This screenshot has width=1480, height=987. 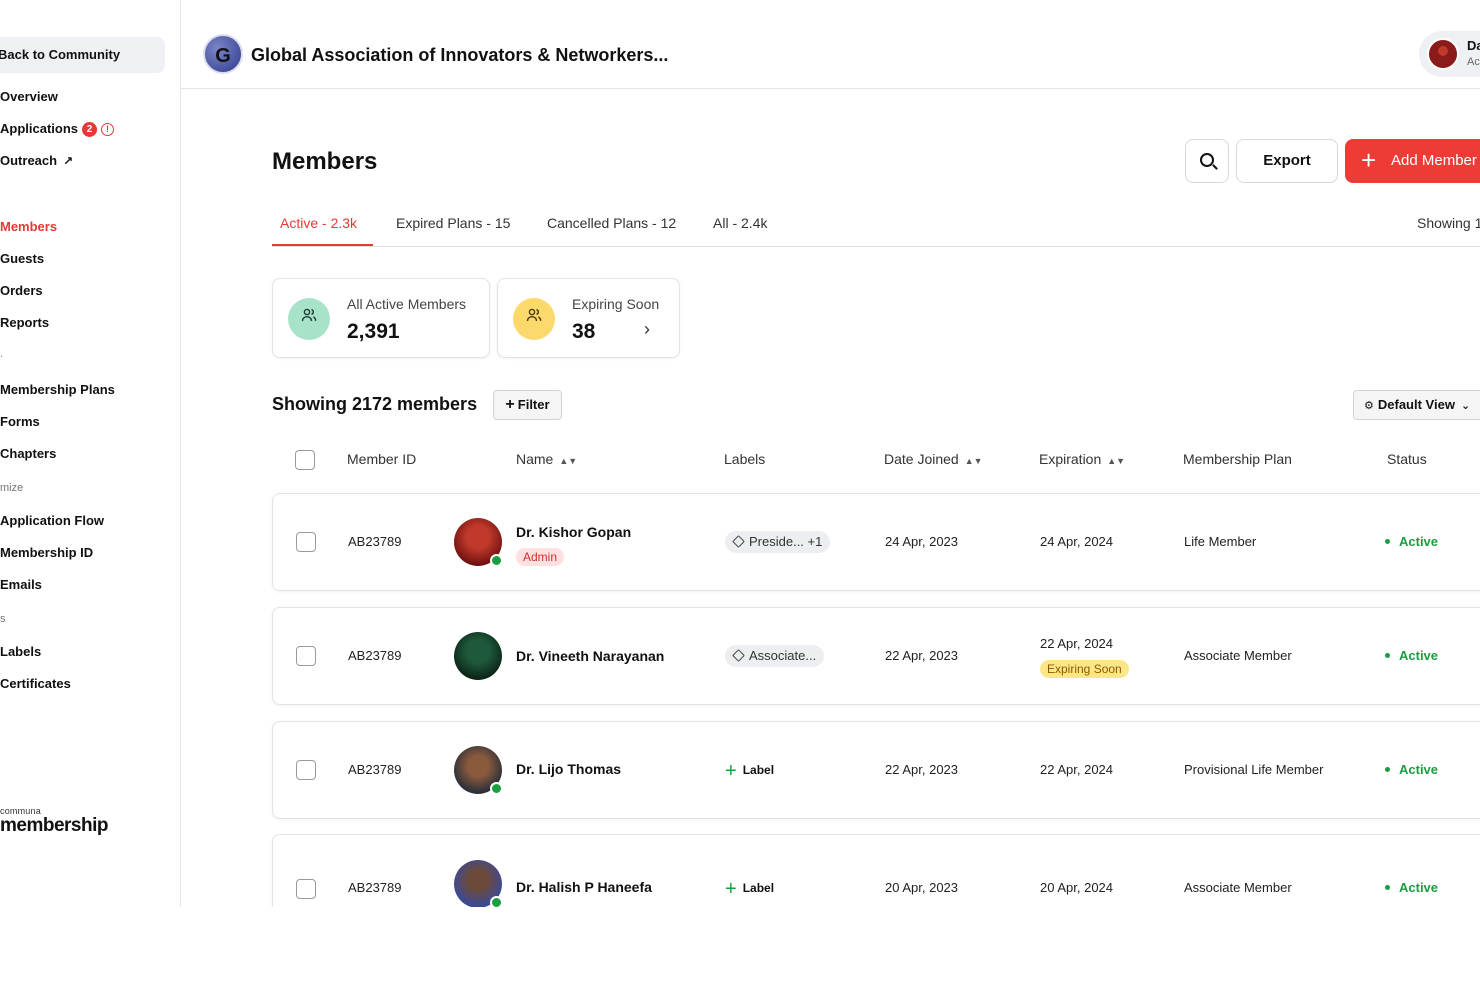 I want to click on sidebar-item-label: Reports, so click(x=25, y=322).